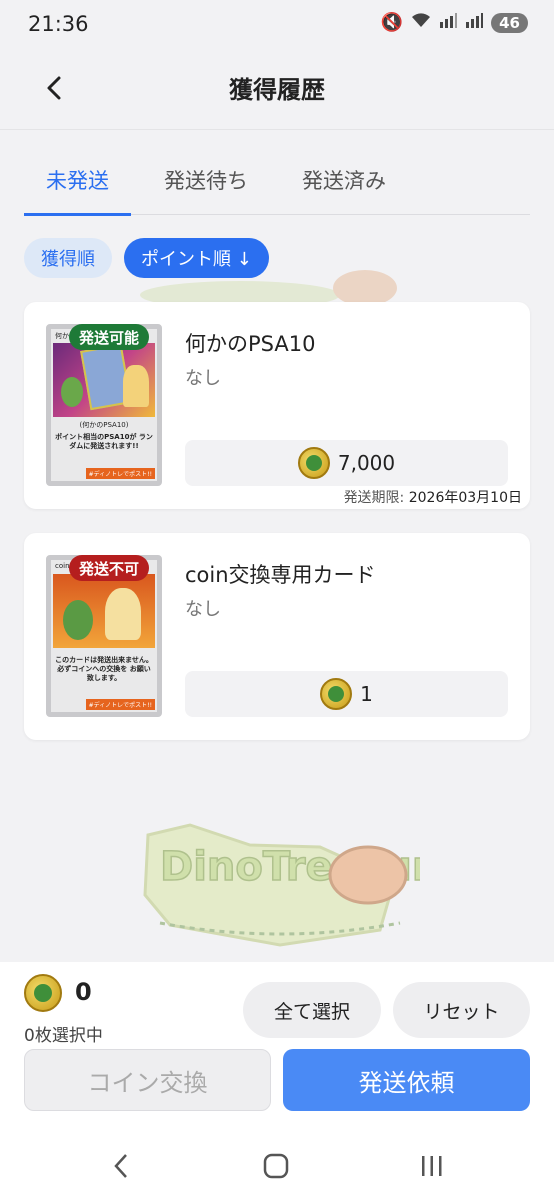 This screenshot has height=1200, width=554. Describe the element at coordinates (509, 22) in the screenshot. I see `battery-indicator: 46` at that location.